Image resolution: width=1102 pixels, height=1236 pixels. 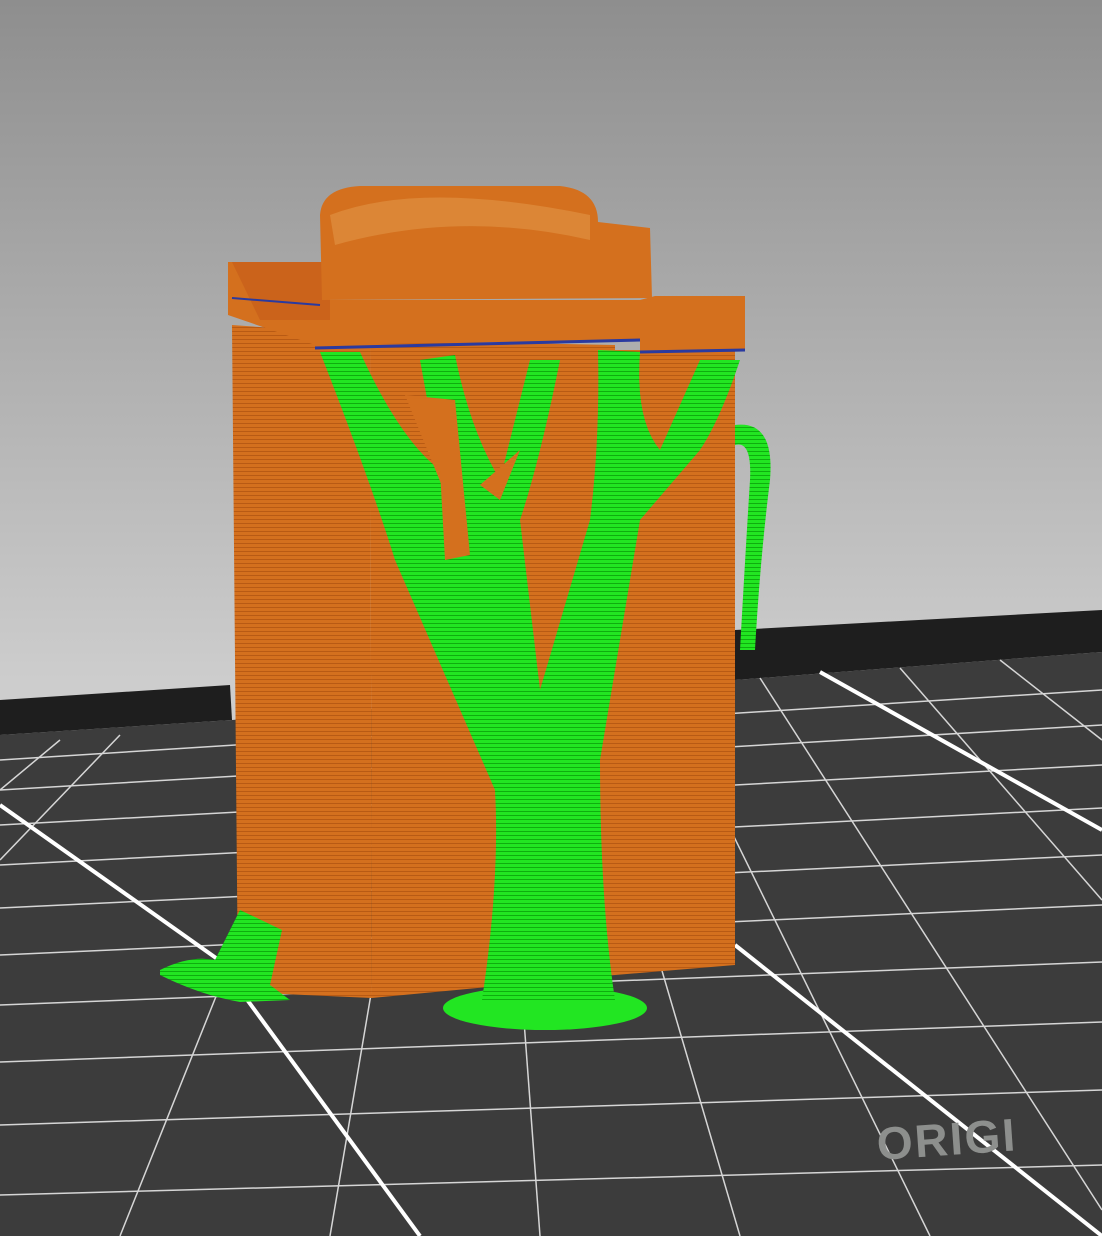 What do you see at coordinates (947, 1139) in the screenshot?
I see `bed-logo: ORIGI` at bounding box center [947, 1139].